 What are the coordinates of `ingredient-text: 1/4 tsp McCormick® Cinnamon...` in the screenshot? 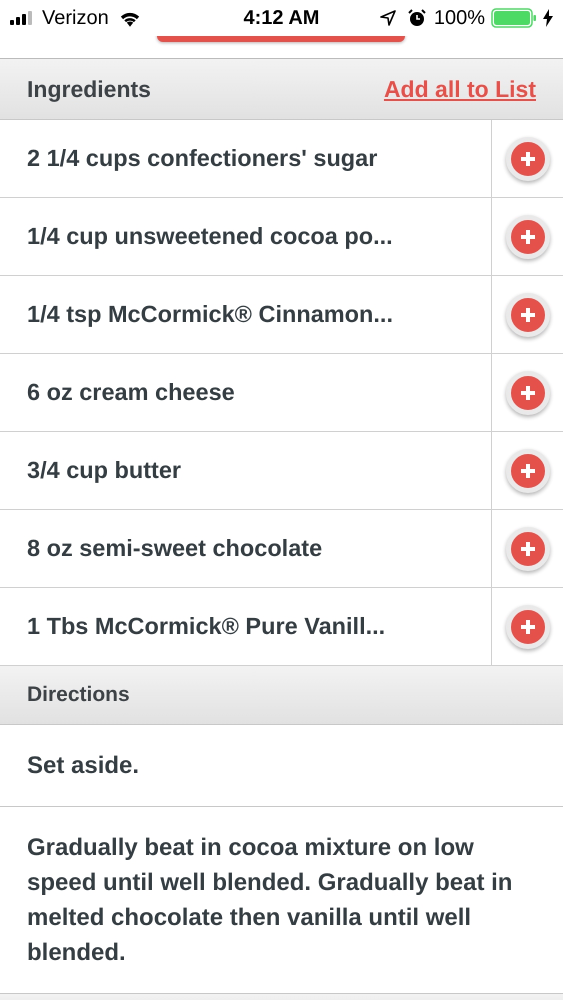 It's located at (245, 314).